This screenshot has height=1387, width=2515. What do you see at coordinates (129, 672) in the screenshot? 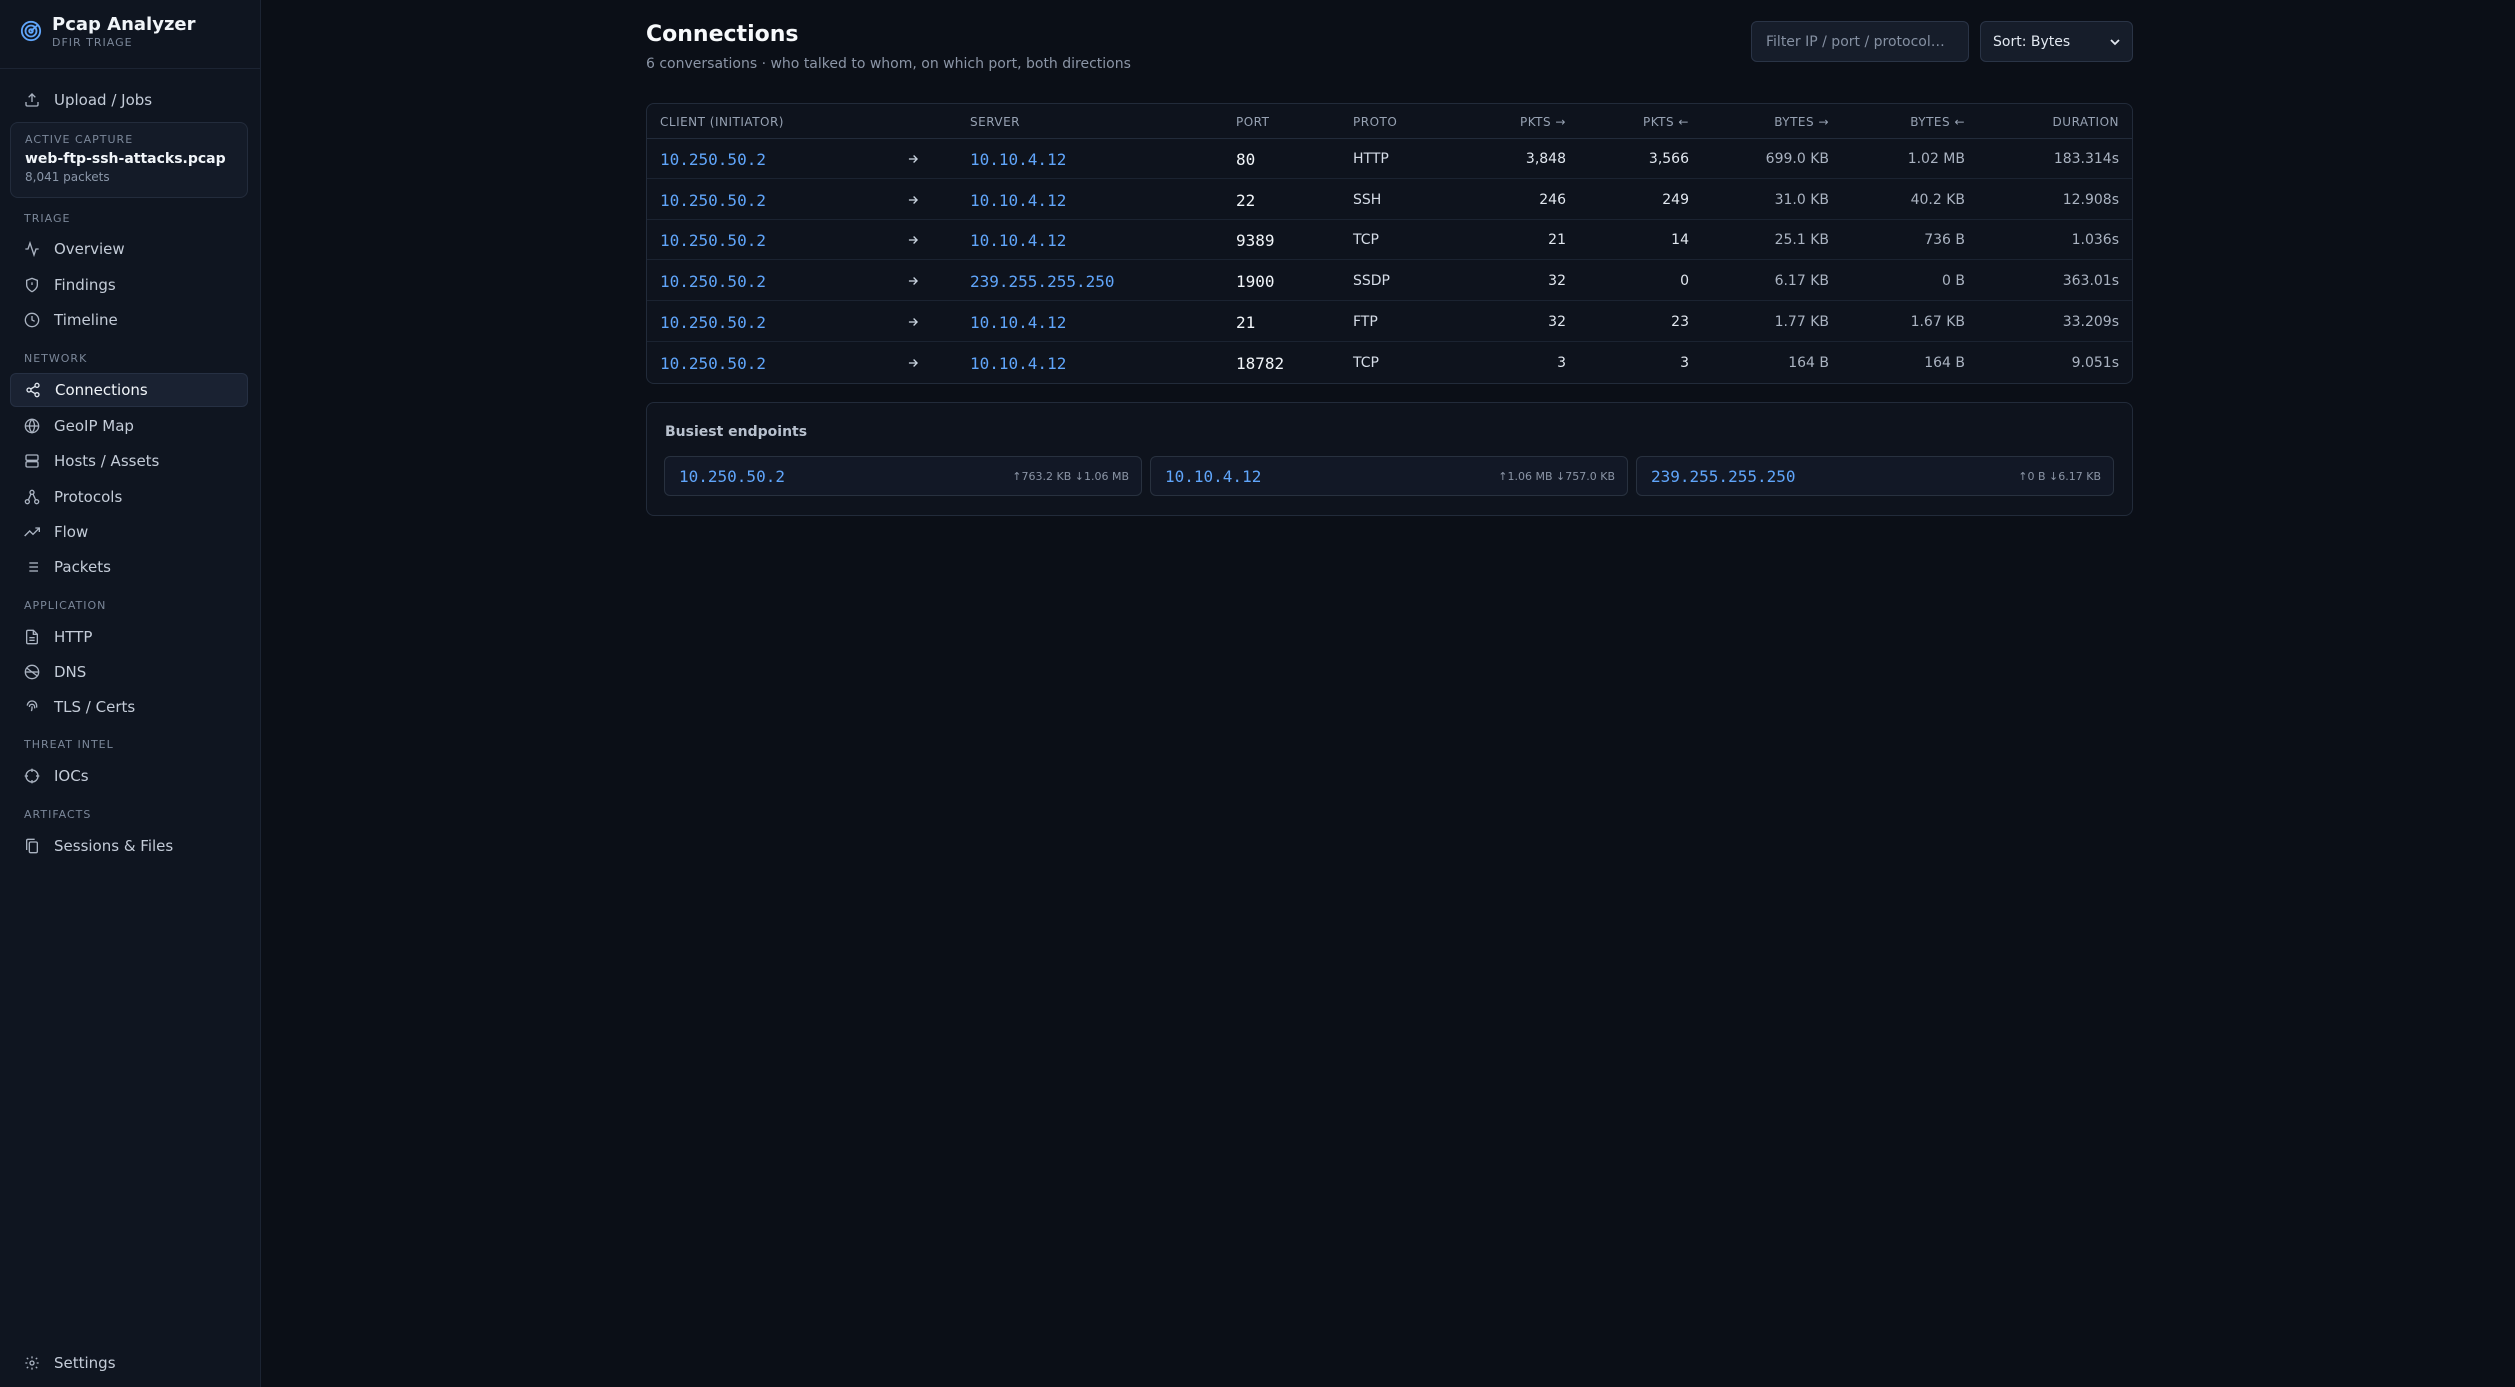
I see `sidebar-item-dns: DNS` at bounding box center [129, 672].